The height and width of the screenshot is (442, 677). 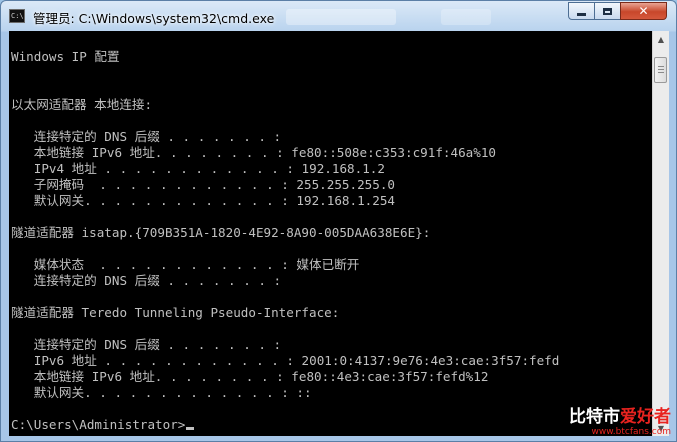 I want to click on maximize-icon, so click(x=607, y=11).